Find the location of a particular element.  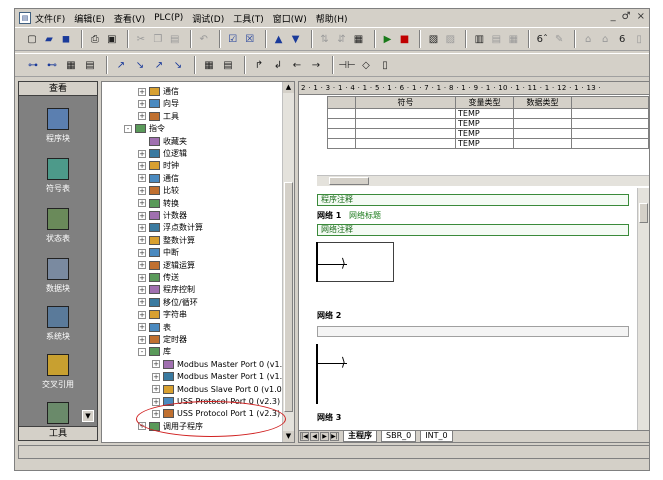

force-icon: ▥ is located at coordinates (479, 39).